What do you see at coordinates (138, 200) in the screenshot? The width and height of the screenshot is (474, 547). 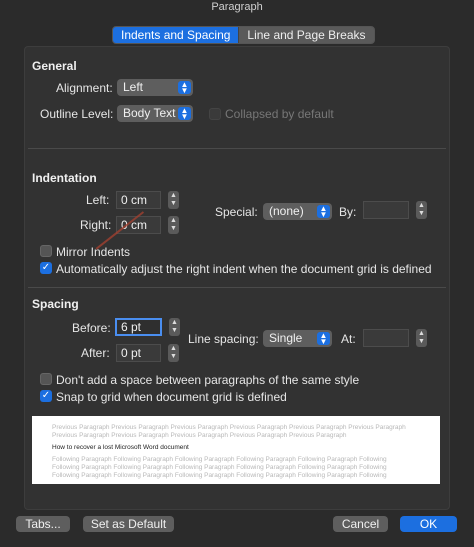 I see `left-indent-field: 0 cm` at bounding box center [138, 200].